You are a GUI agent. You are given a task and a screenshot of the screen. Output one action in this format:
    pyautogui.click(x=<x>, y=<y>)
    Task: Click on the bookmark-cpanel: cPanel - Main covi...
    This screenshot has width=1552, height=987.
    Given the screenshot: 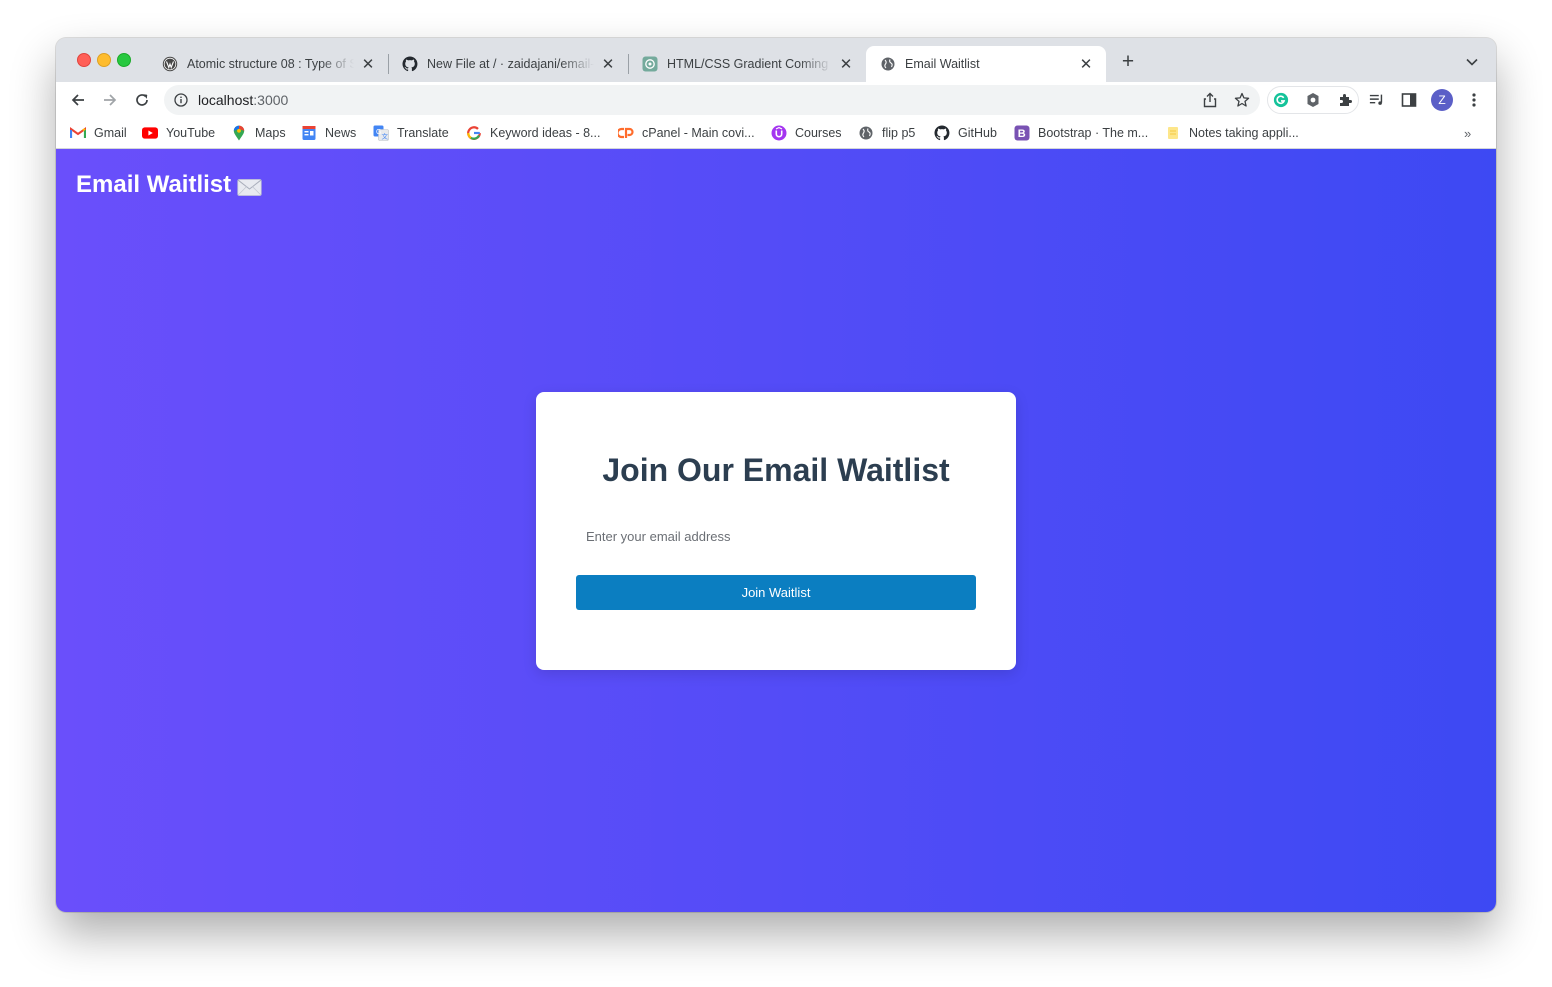 What is the action you would take?
    pyautogui.click(x=686, y=133)
    